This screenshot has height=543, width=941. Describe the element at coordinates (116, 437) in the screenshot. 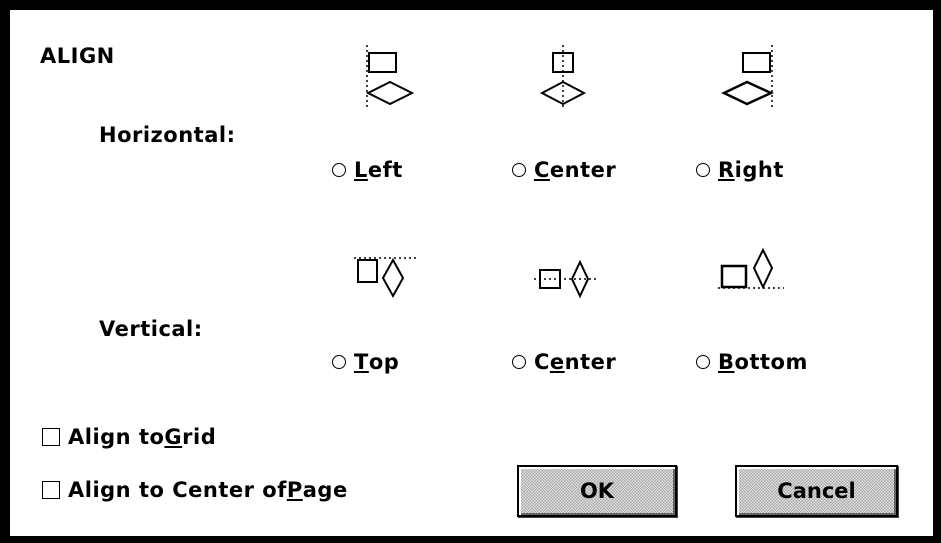

I see `checkbox-label-prefix: Align to` at that location.